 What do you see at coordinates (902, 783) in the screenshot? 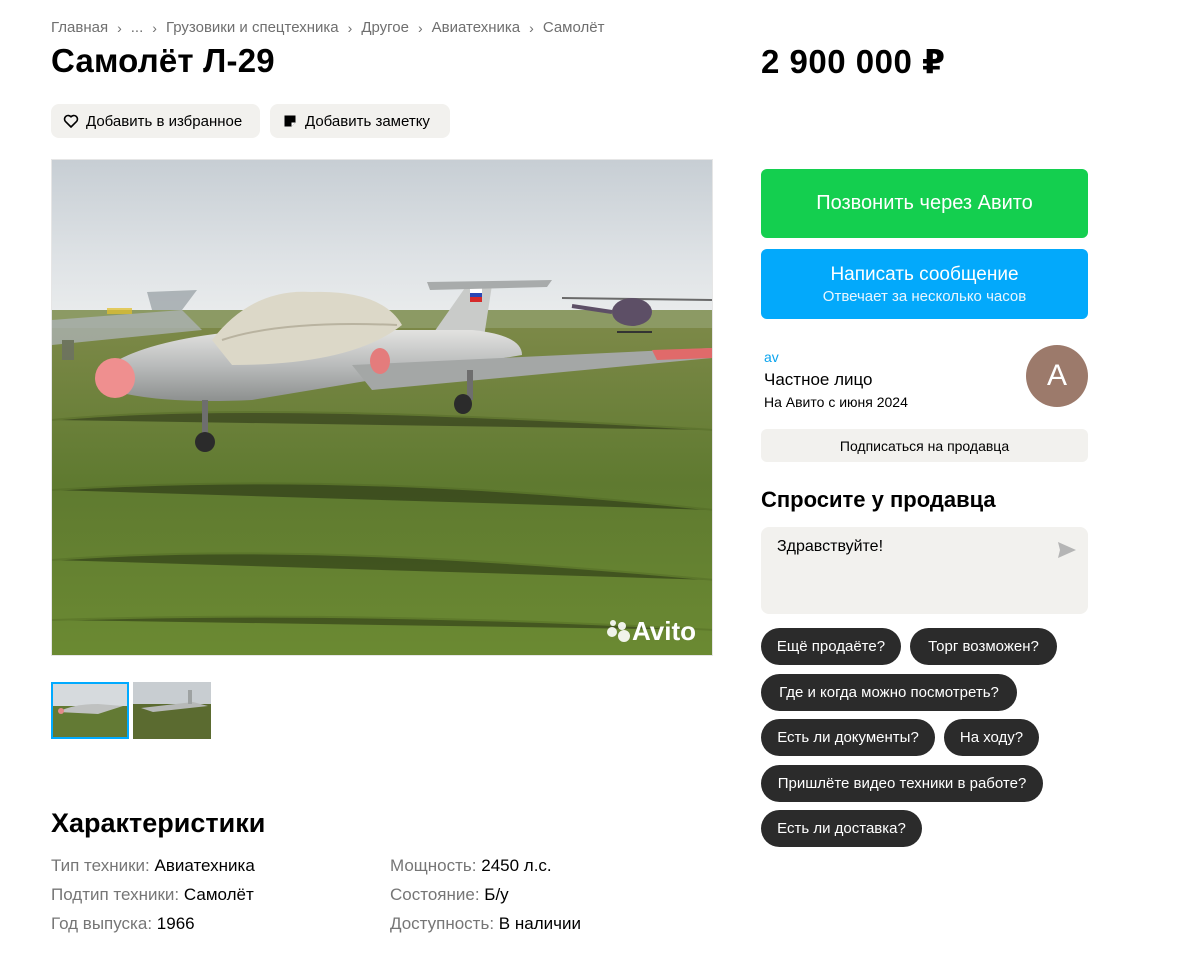
I see `quick-question-chip: Пришлёте видео техники в работе?` at bounding box center [902, 783].